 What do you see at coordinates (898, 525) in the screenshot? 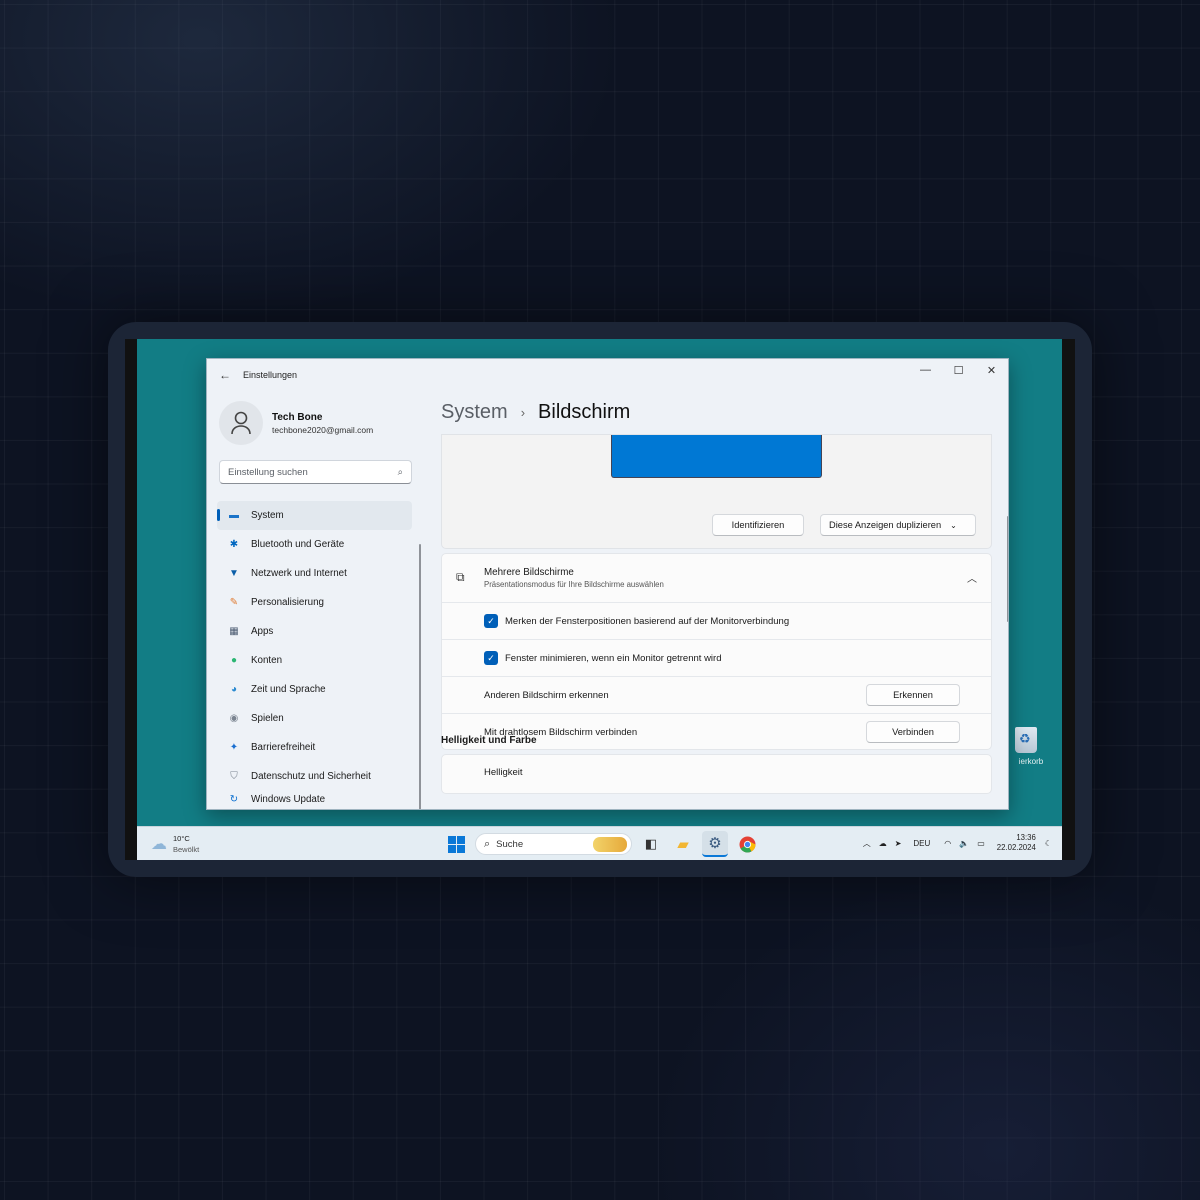
I see `duplicate-dropdown: Diese Anzeigen duplizieren ⌄` at bounding box center [898, 525].